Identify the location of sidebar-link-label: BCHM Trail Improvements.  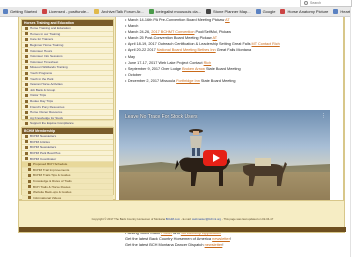
(51, 169).